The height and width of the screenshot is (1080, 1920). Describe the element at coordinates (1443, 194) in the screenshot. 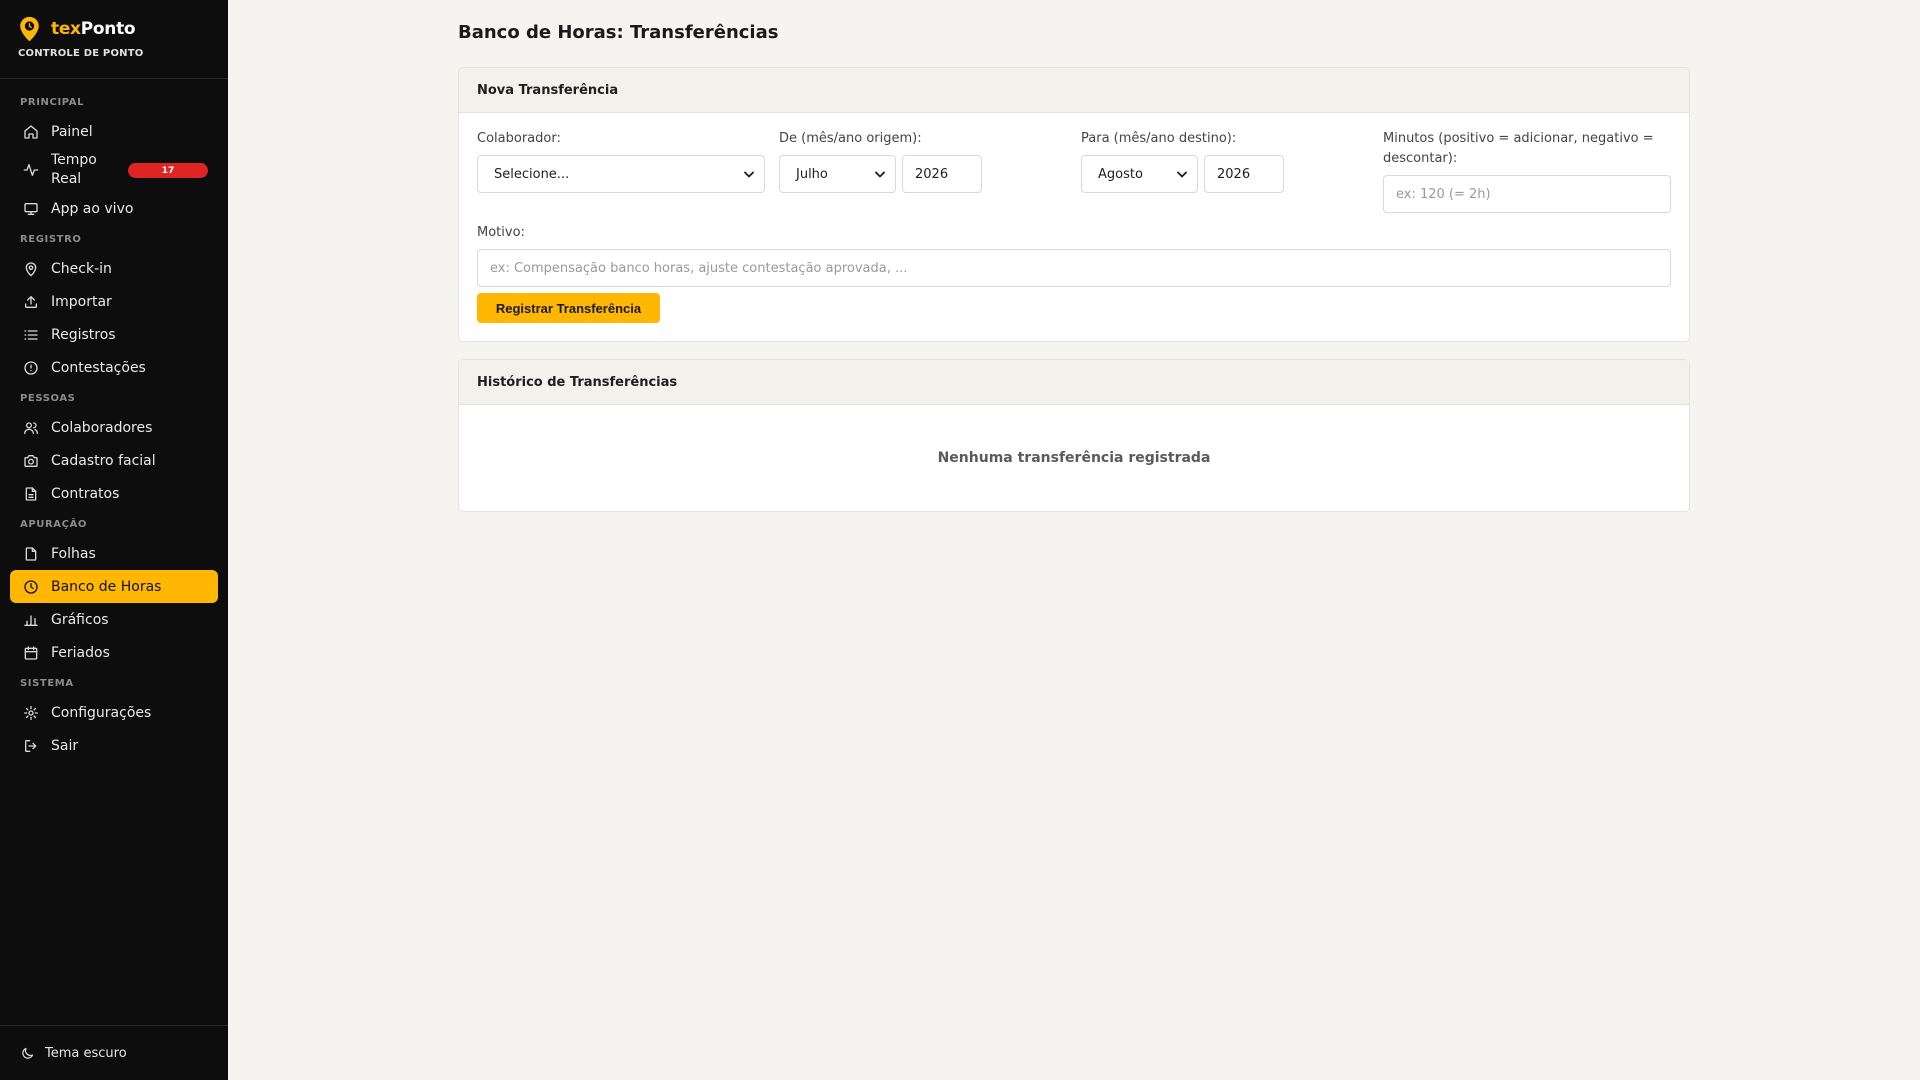

I see `minutos-placeholder: ex: 120 (= 2h)` at that location.